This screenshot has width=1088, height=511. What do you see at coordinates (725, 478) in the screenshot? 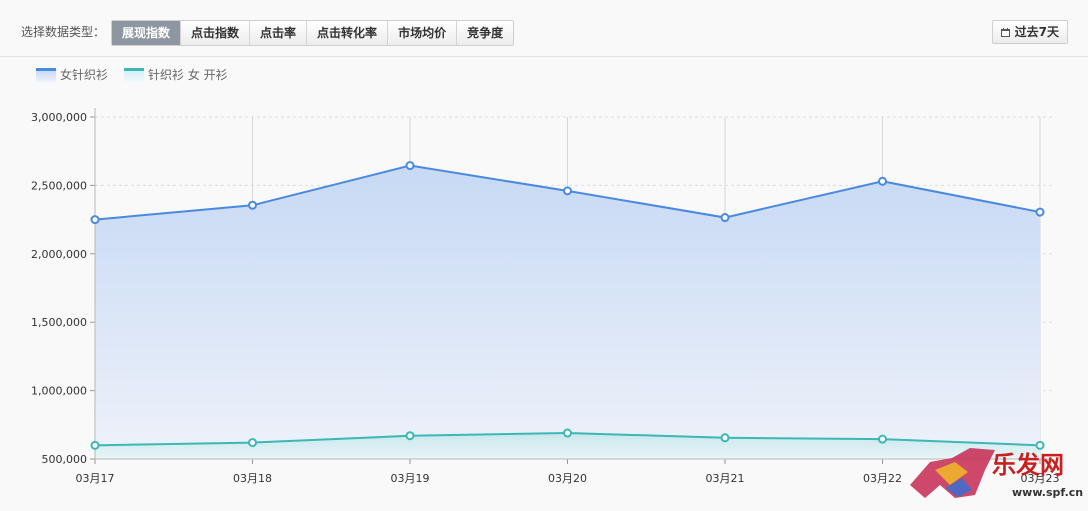
I see `x-tick-label: 03月21` at bounding box center [725, 478].